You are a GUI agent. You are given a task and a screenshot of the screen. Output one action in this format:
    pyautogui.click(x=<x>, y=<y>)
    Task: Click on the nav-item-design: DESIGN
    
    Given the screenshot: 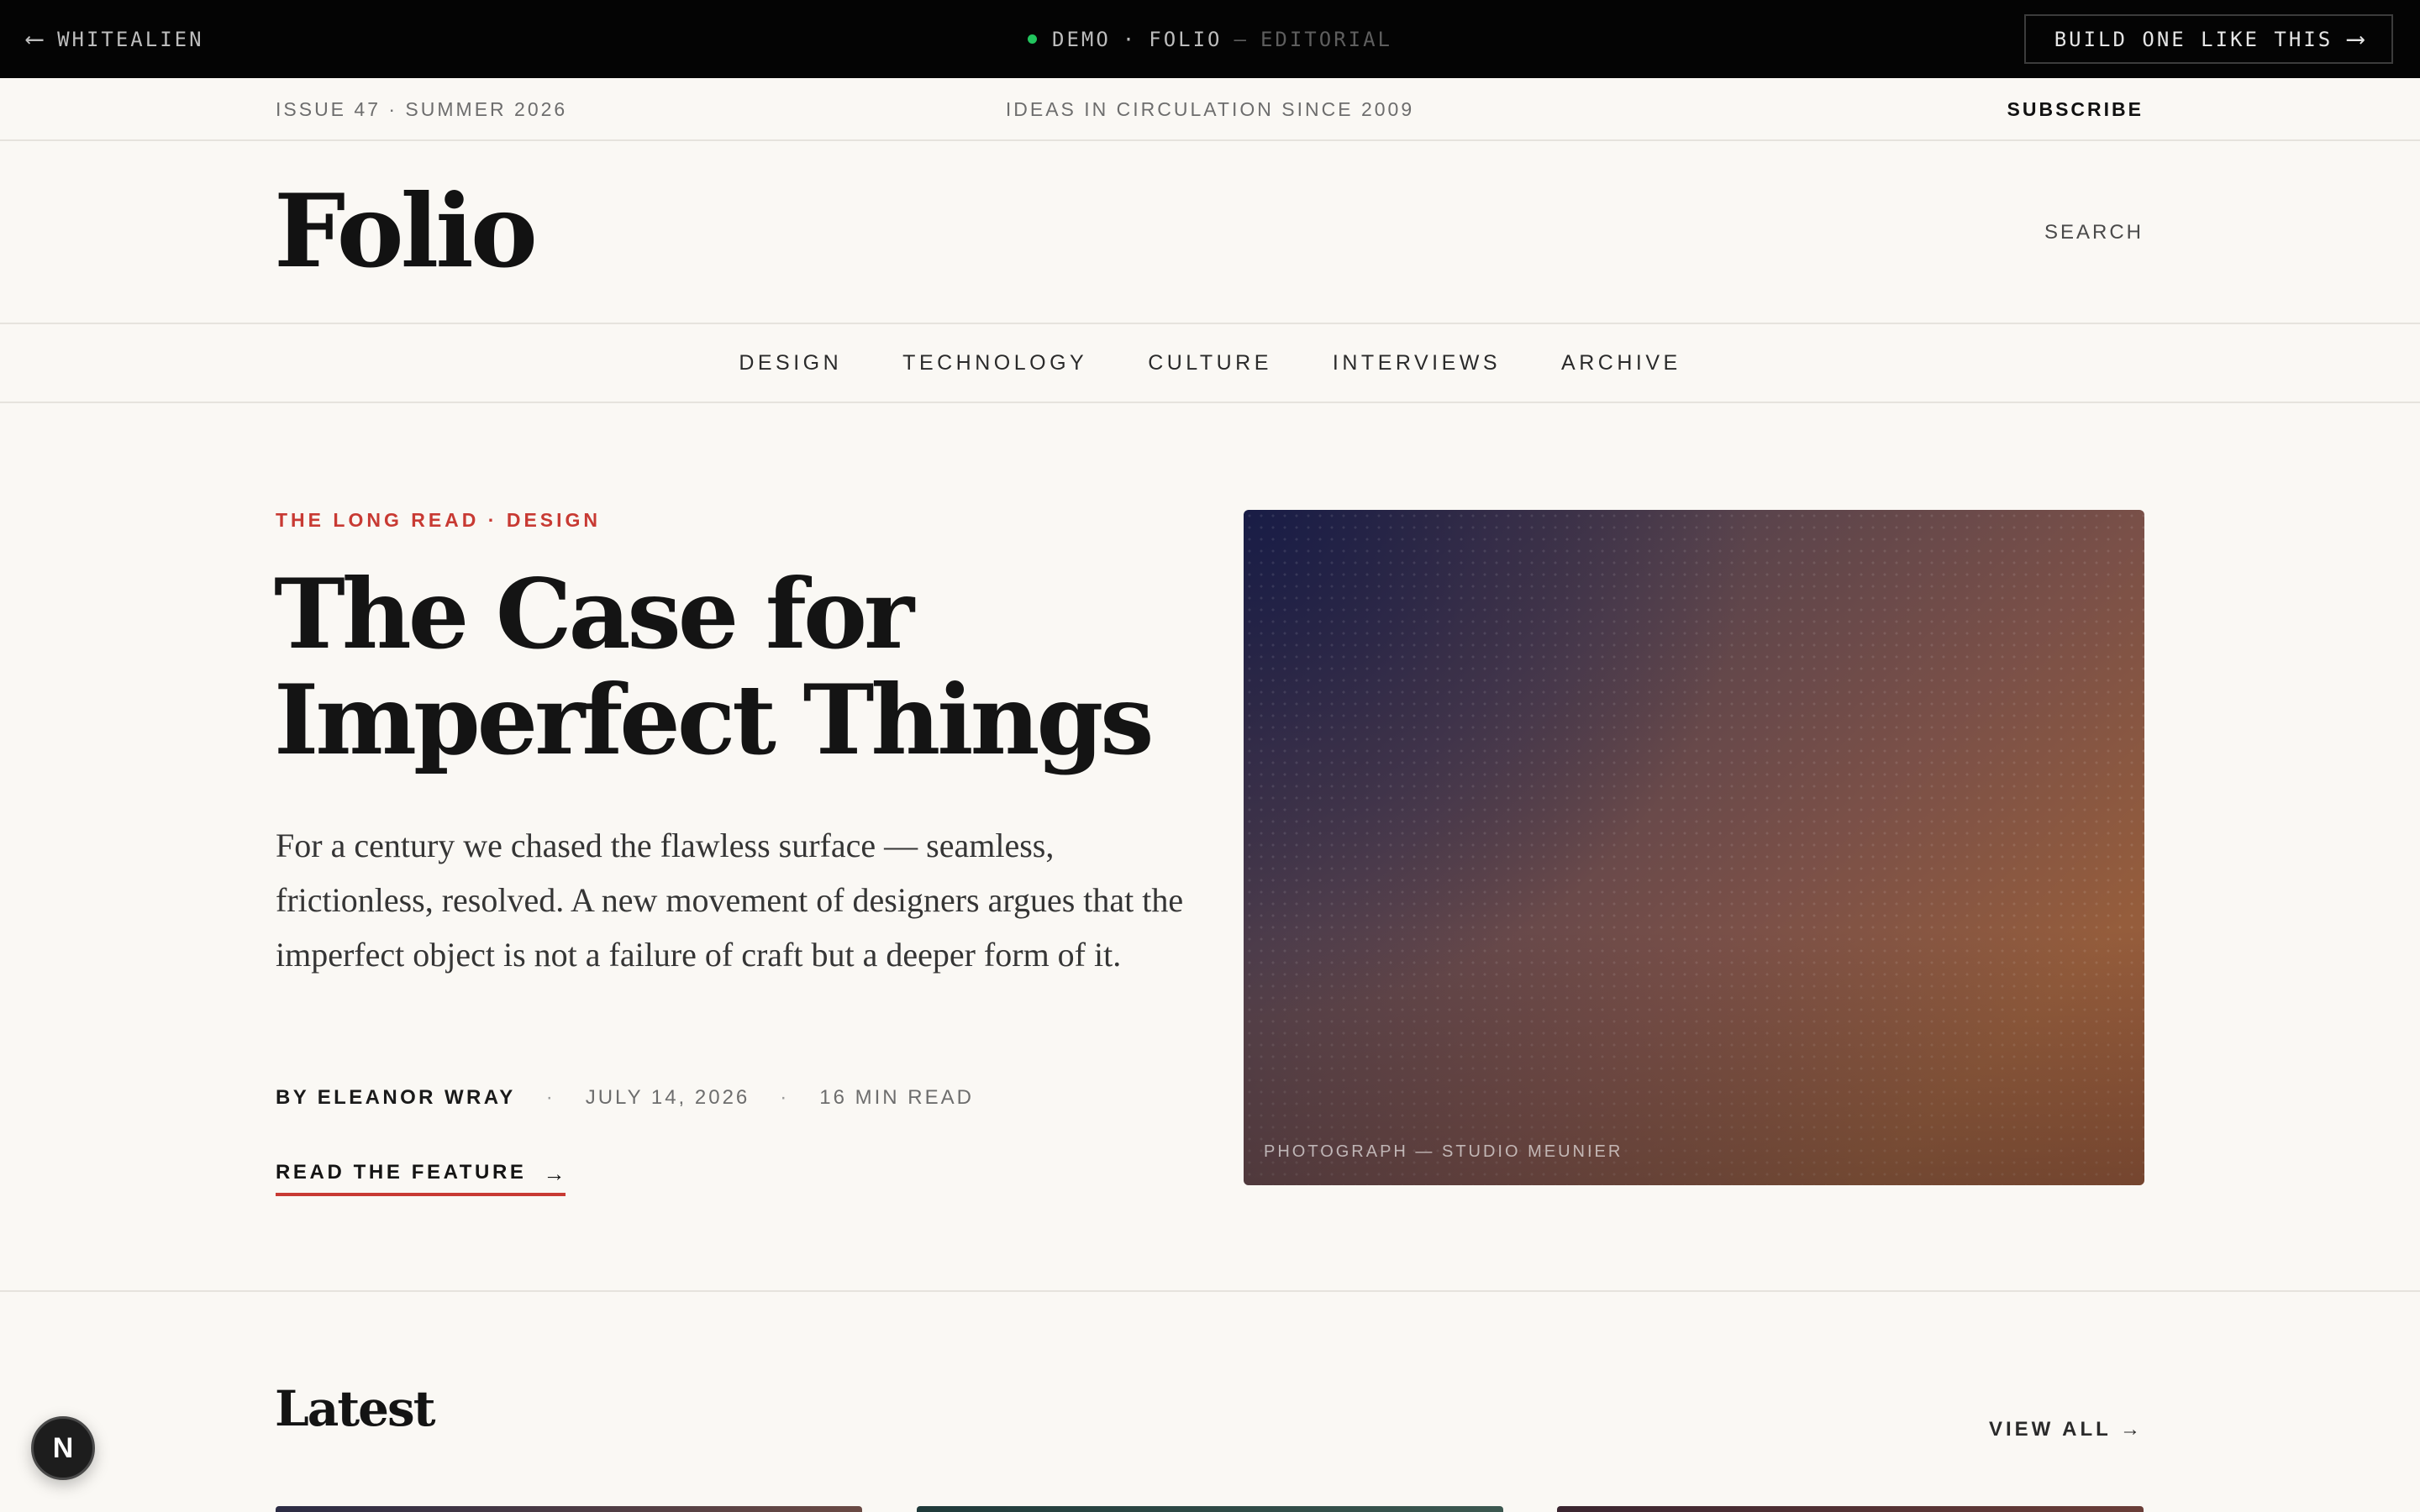 What is the action you would take?
    pyautogui.click(x=790, y=363)
    